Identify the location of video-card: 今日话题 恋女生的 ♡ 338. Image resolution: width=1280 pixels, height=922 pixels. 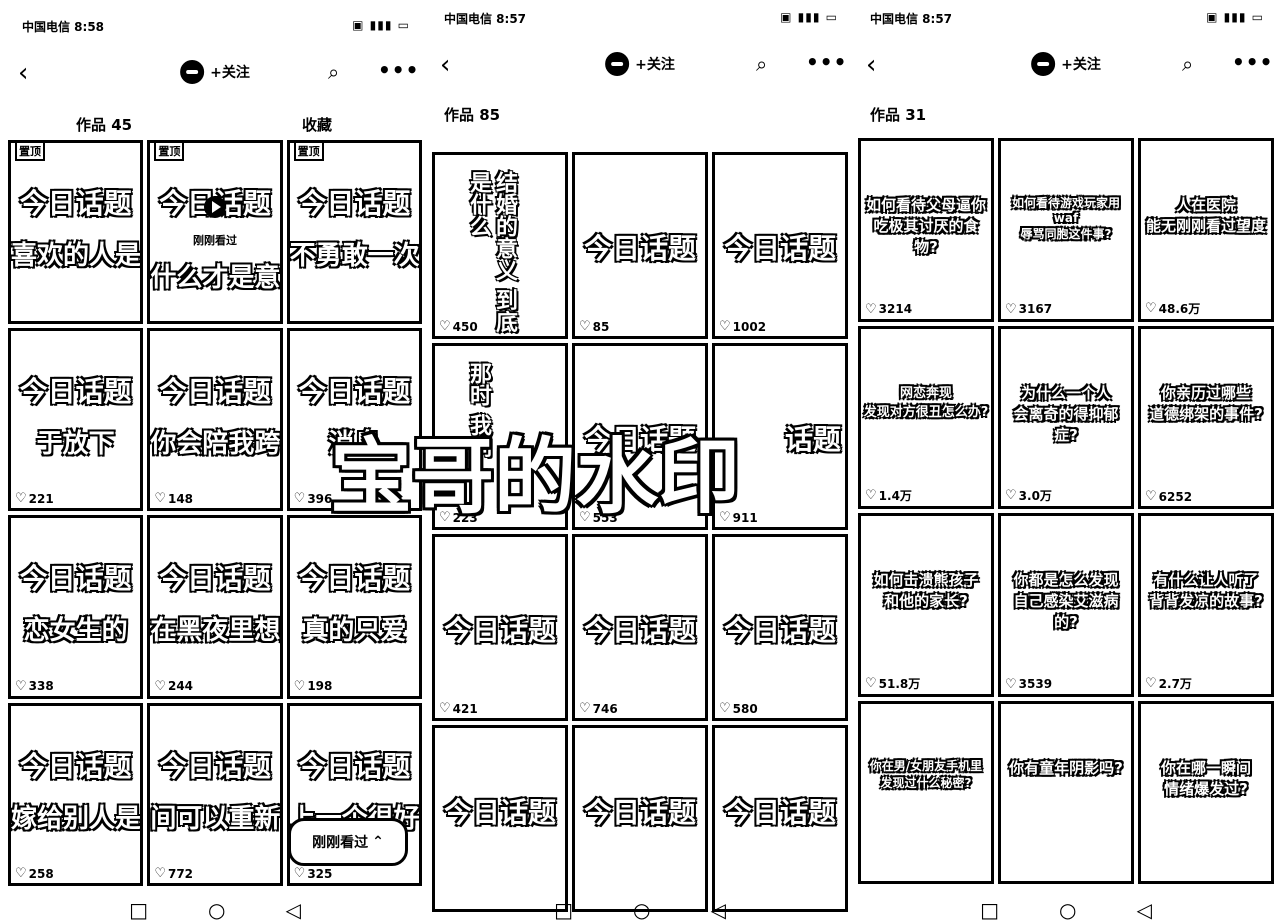
(76, 607).